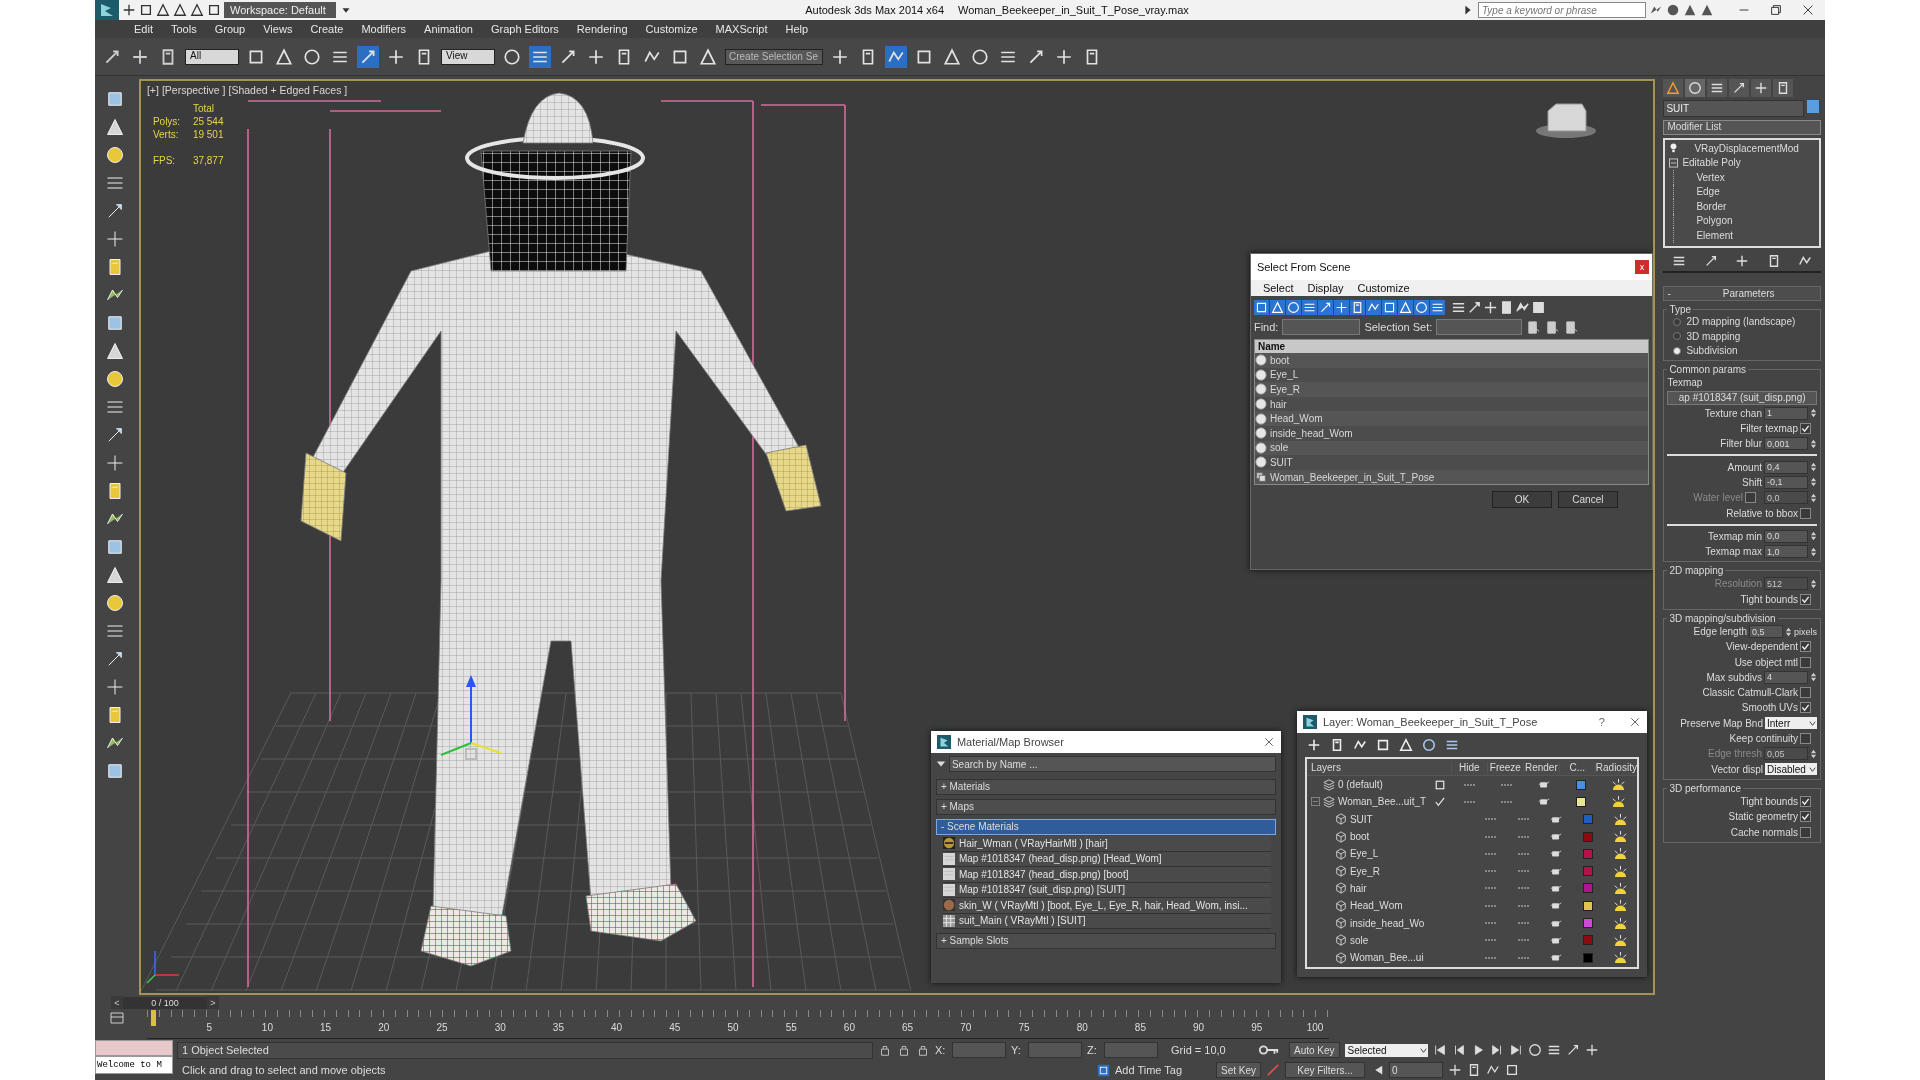 The width and height of the screenshot is (1920, 1080). I want to click on dialog-button: Cancel, so click(1587, 500).